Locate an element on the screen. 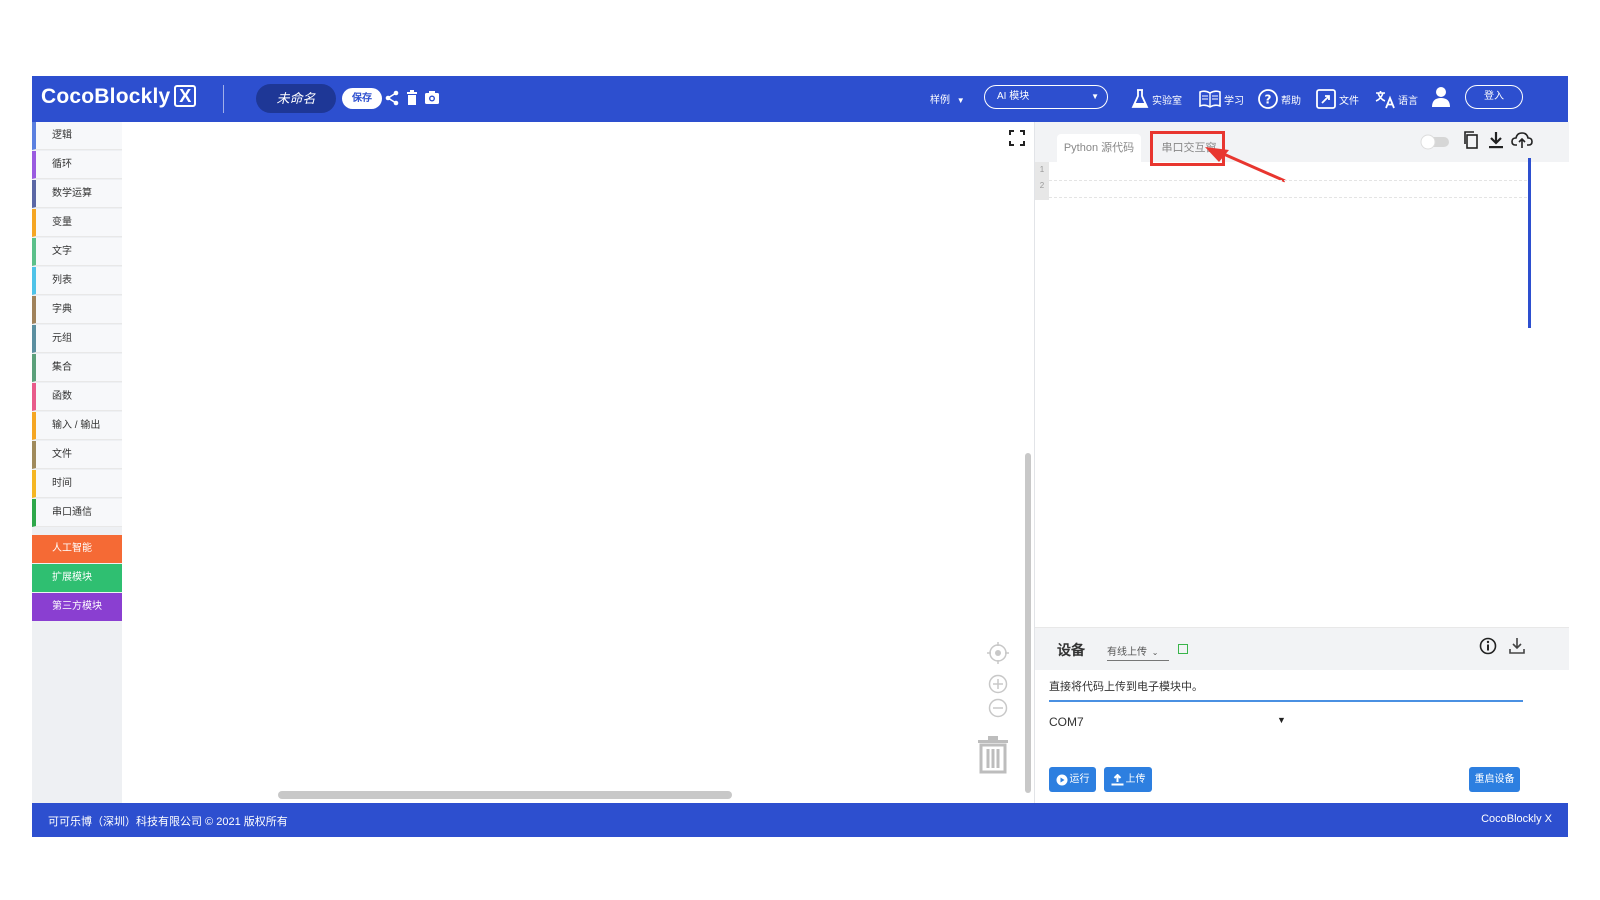 Image resolution: width=1600 pixels, height=900 pixels. fullscreen-icon is located at coordinates (1017, 138).